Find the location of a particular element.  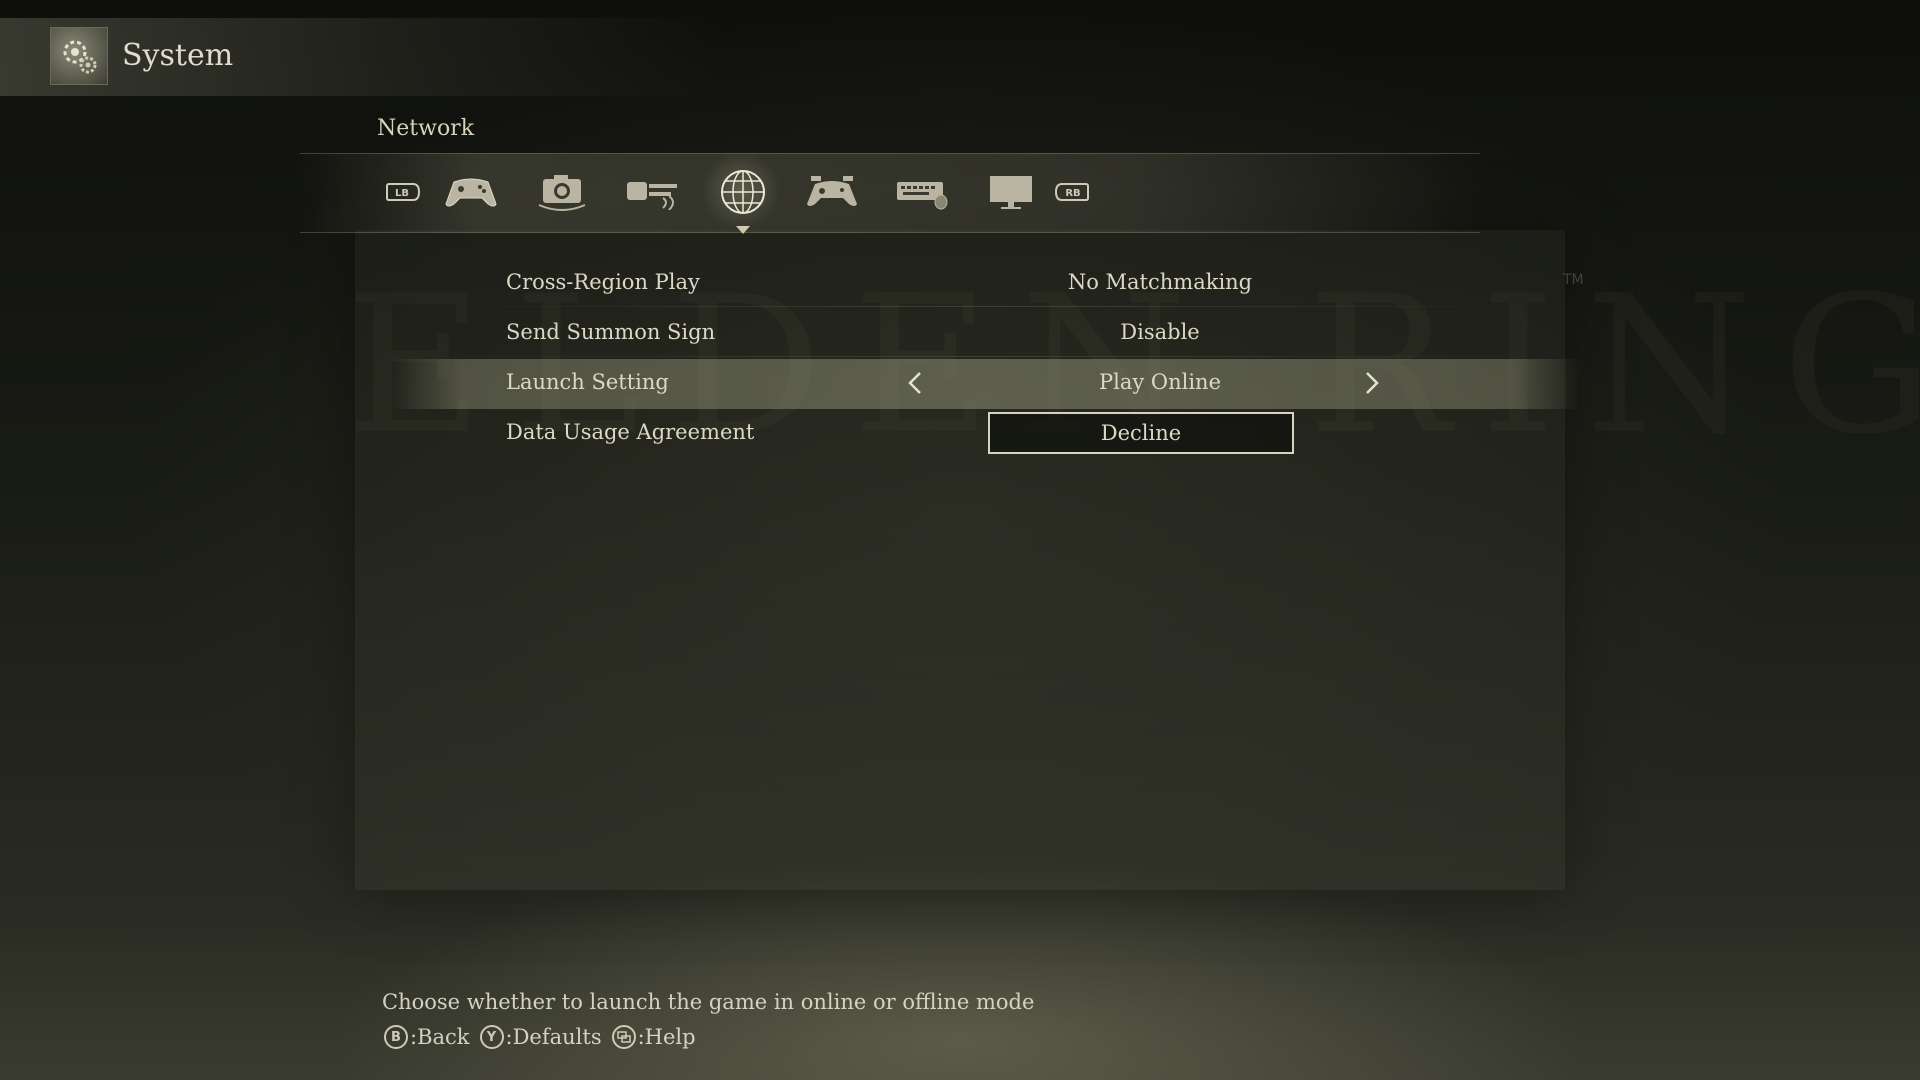

setting-row-send-summon-sign: Send Summon Sign Disable is located at coordinates (985, 334).